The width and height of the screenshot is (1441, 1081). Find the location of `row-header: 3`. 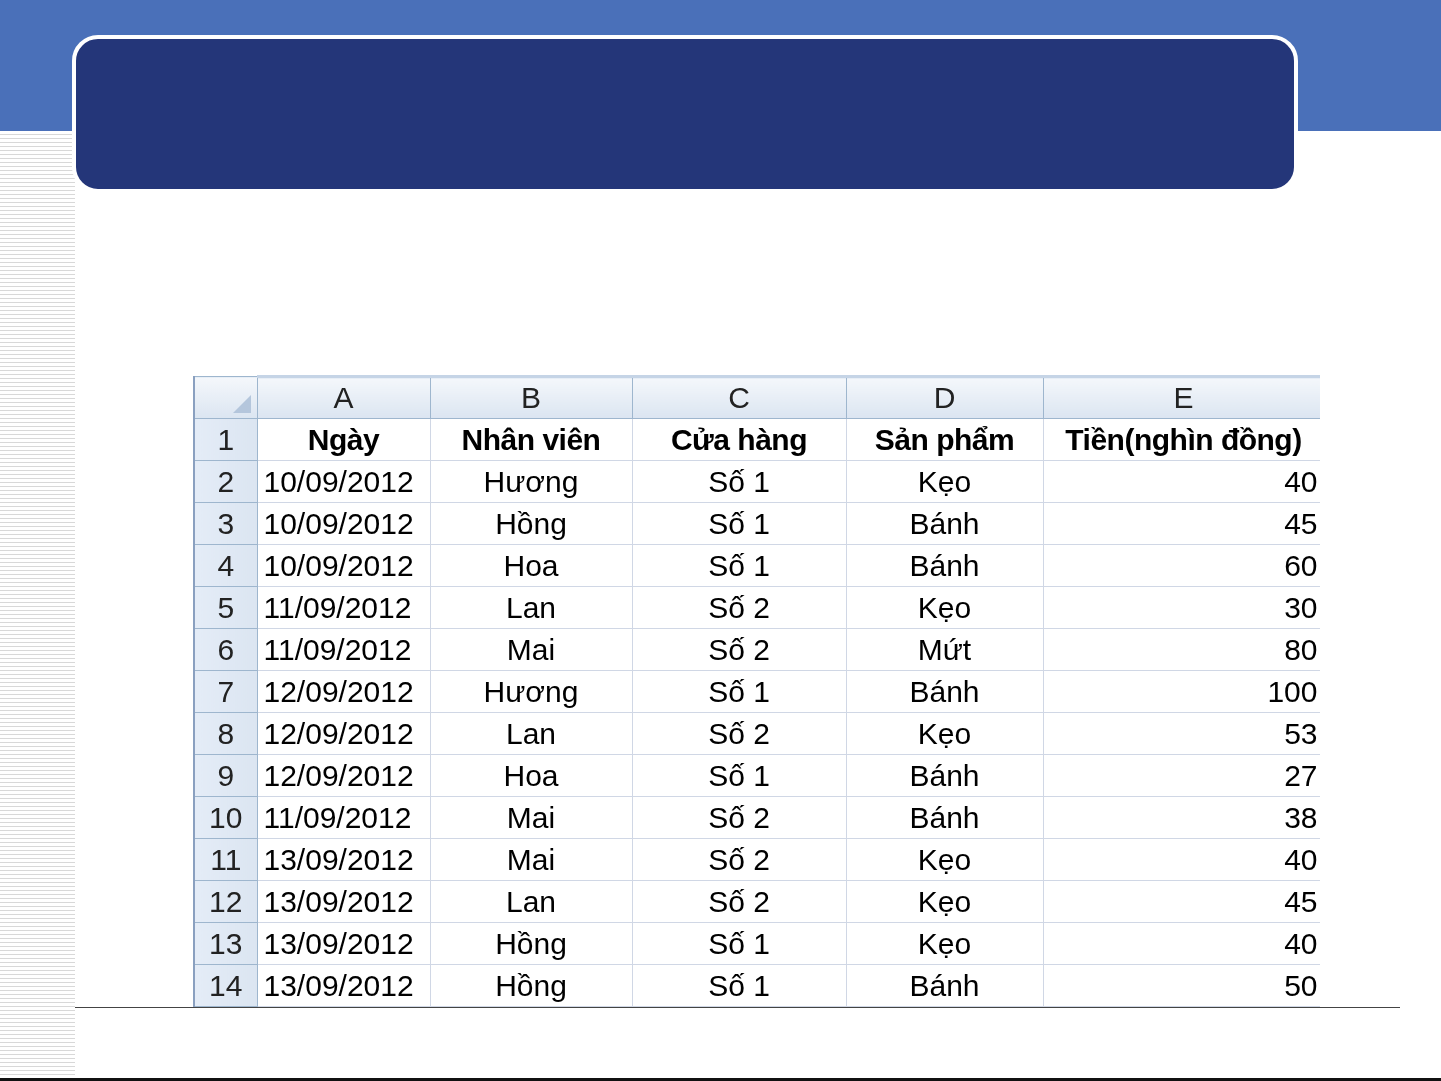

row-header: 3 is located at coordinates (225, 523).